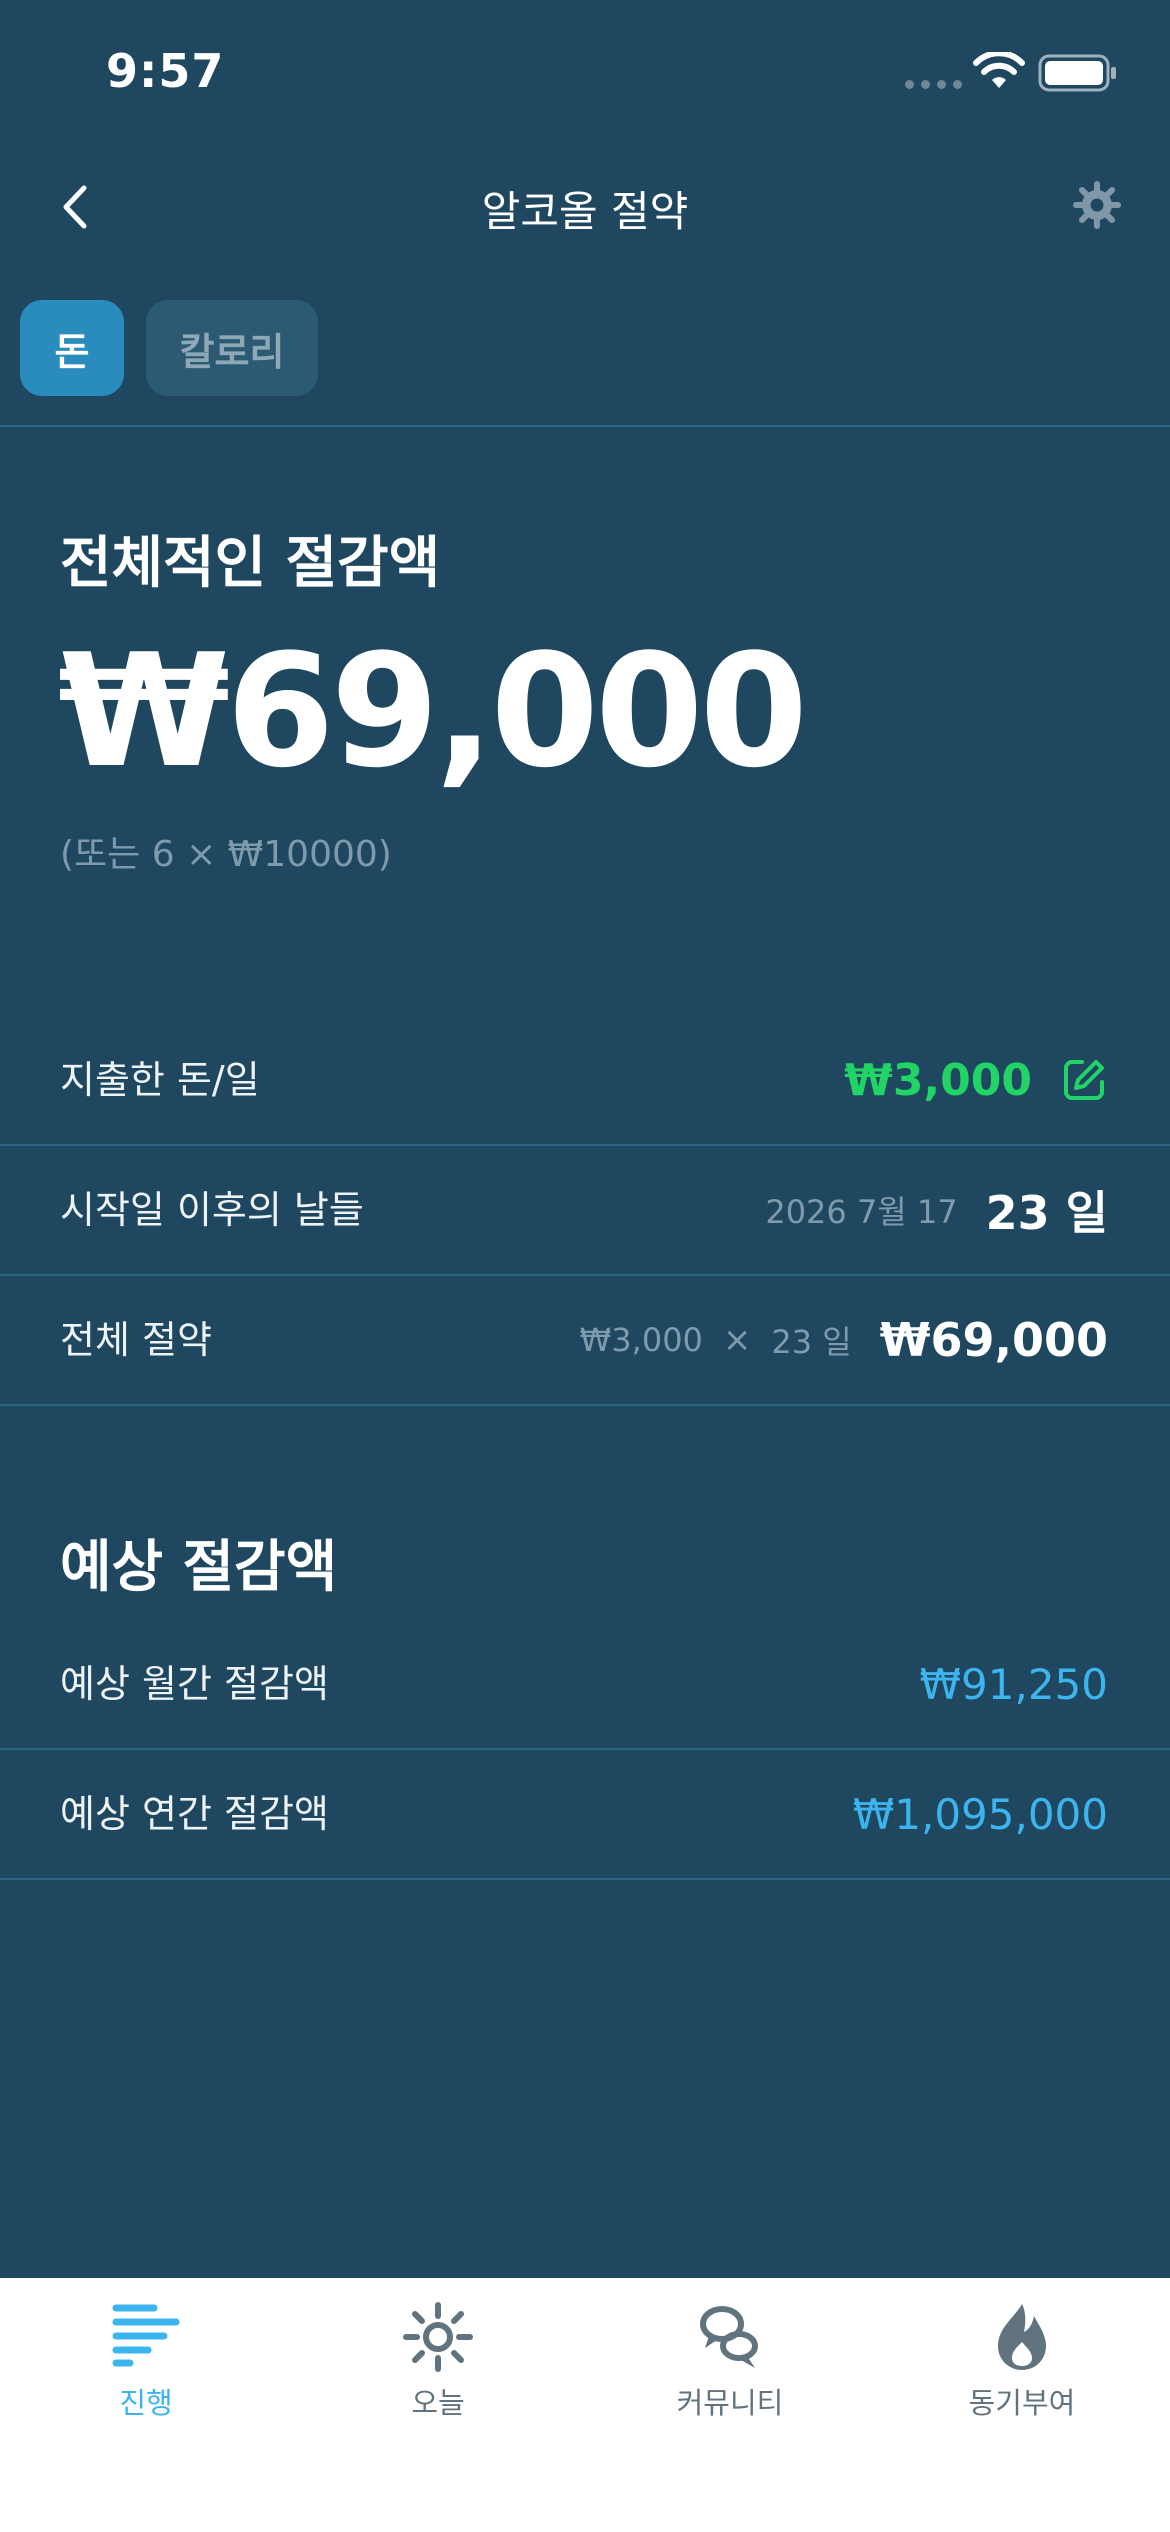 This screenshot has height=2532, width=1170. Describe the element at coordinates (585, 1081) in the screenshot. I see `money-spent-row: 지출한 돈/일 ₩3,000` at that location.